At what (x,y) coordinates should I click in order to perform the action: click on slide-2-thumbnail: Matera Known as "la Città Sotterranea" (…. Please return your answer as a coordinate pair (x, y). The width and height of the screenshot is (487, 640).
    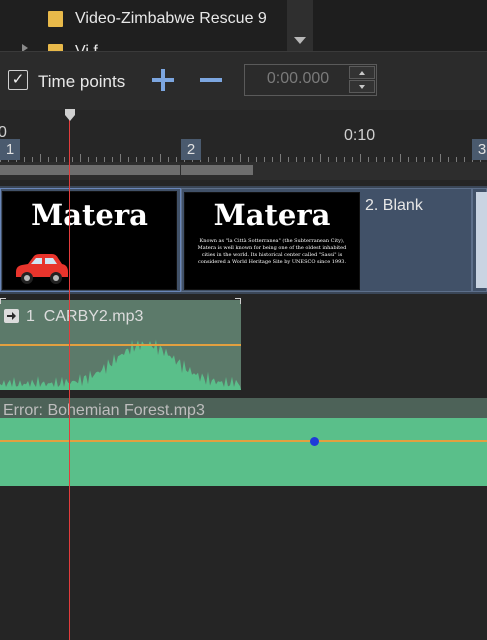
    Looking at the image, I should click on (272, 241).